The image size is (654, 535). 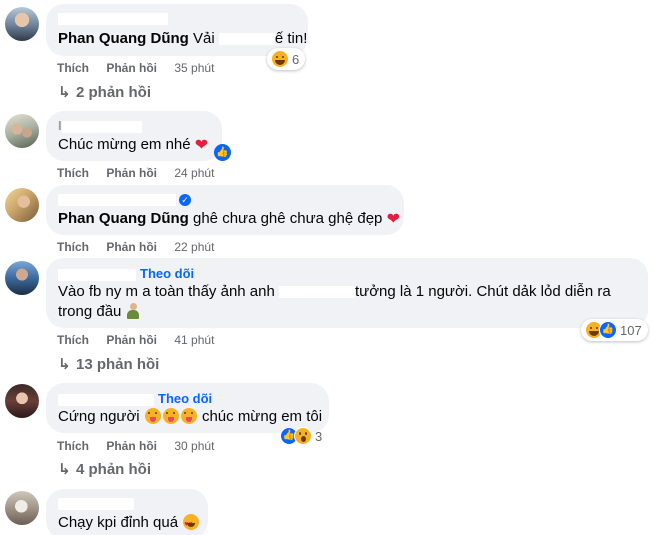 I want to click on comment-bubble: I Chúc mừng em nhé ❤, so click(x=134, y=136).